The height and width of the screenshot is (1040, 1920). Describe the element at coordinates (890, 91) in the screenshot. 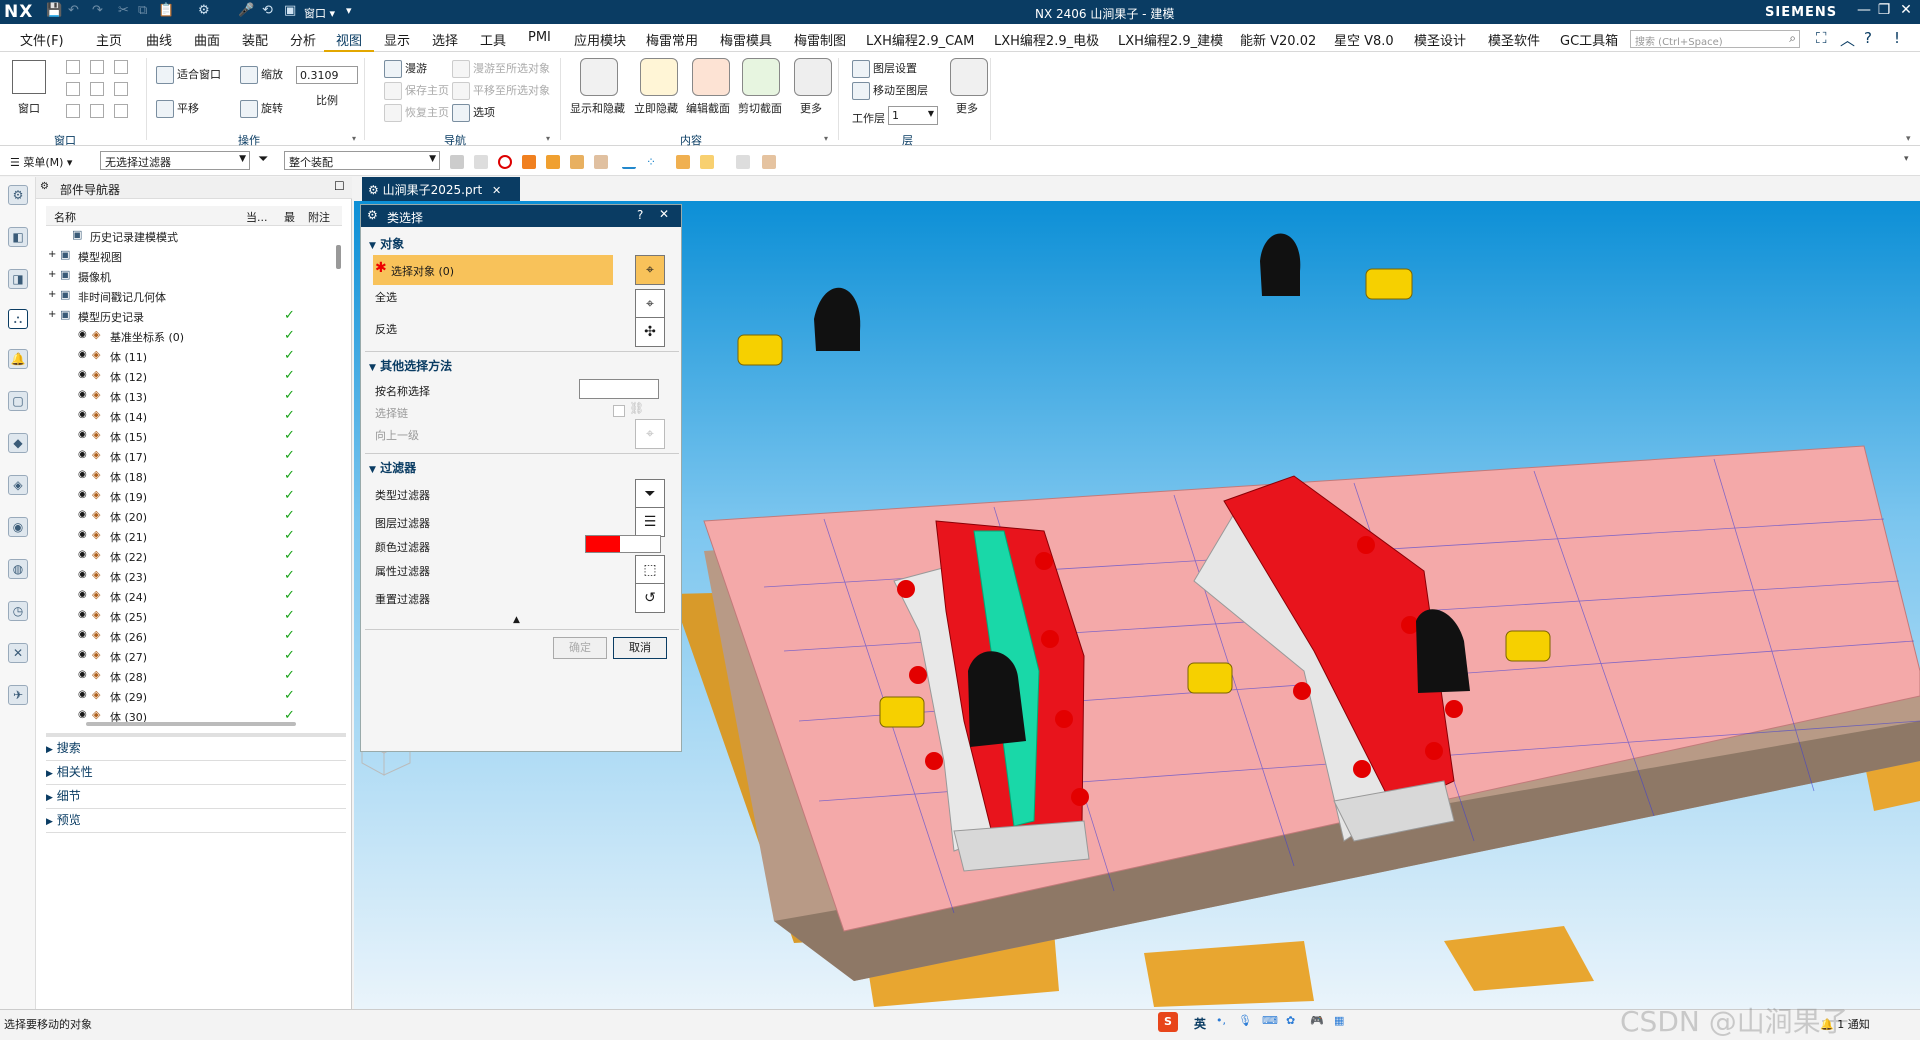

I see `move-to-layer-button: 移动至图层` at that location.